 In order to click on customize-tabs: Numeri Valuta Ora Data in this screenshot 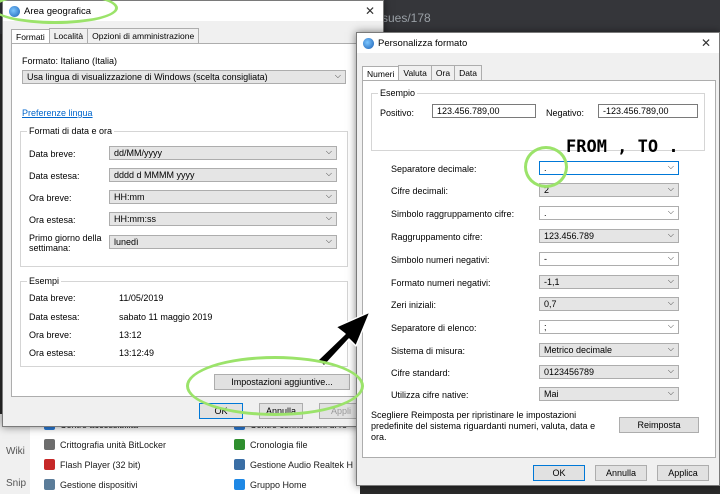, I will do `click(422, 73)`.